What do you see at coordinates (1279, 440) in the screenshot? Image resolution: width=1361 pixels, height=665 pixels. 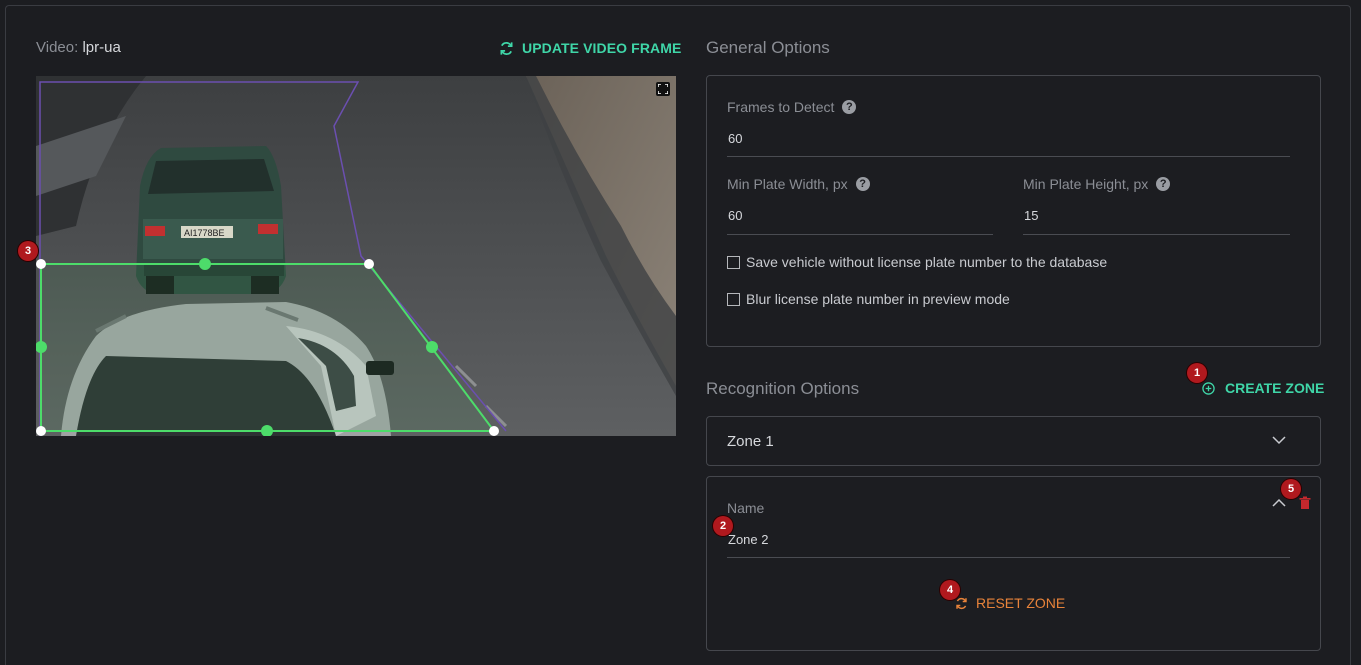 I see `chevron-down-icon` at bounding box center [1279, 440].